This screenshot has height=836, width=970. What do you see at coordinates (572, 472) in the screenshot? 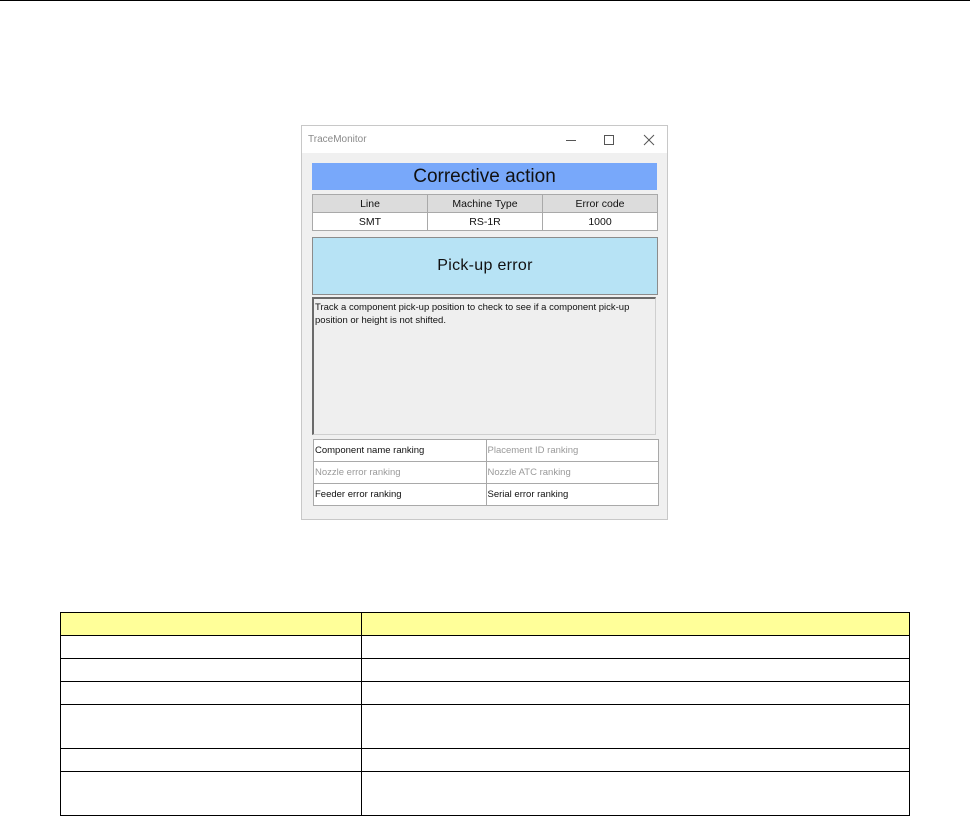
I see `nozzle-atc-ranking-button: Nozzle ATC ranking` at bounding box center [572, 472].